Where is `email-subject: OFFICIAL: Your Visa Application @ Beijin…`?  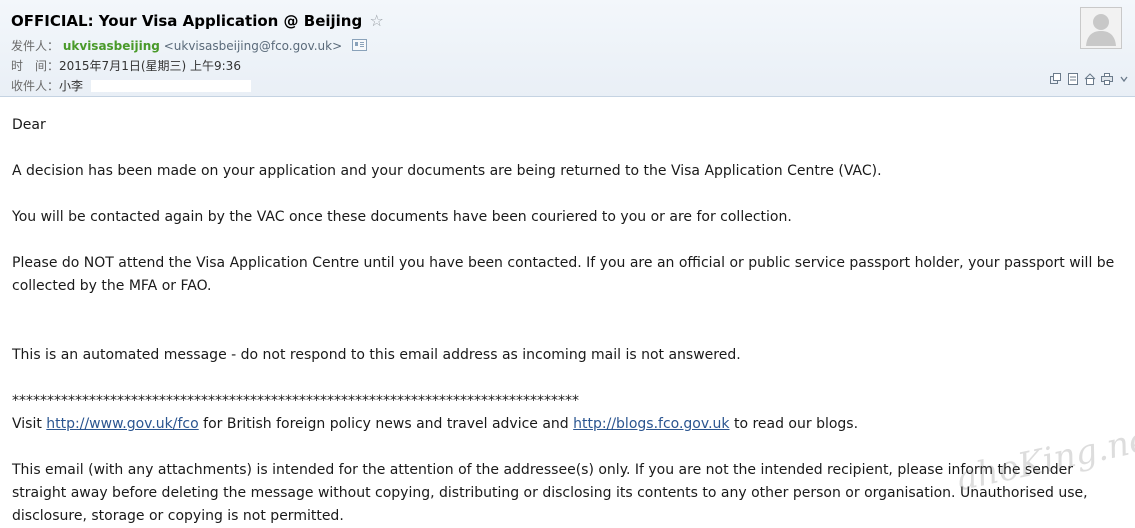 email-subject: OFFICIAL: Your Visa Application @ Beijin… is located at coordinates (197, 20).